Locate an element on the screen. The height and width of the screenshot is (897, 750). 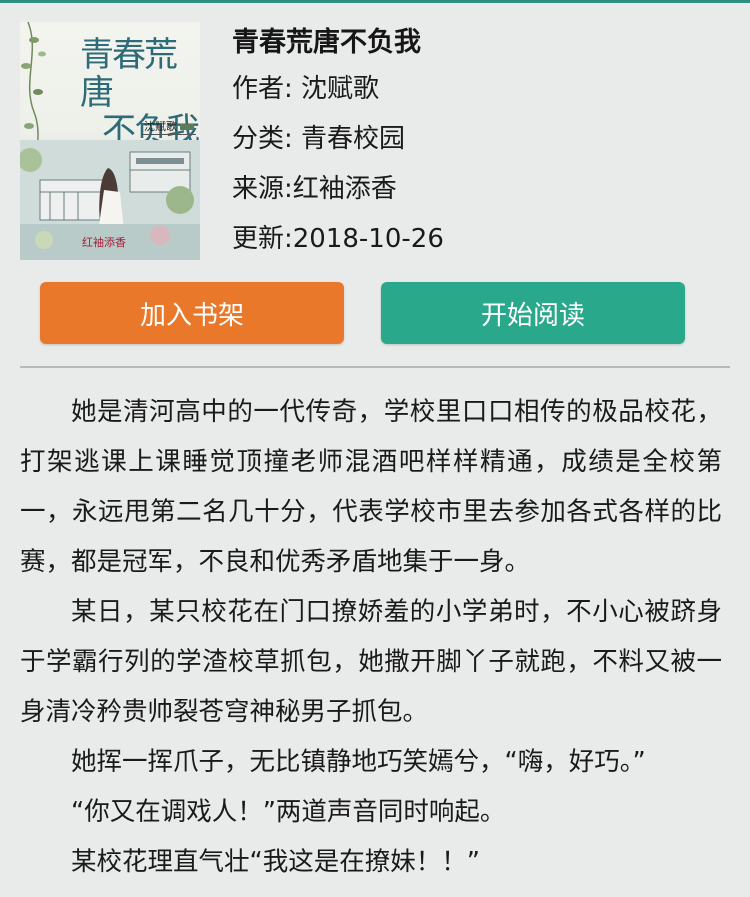
book-source: 来源:红袖添香 is located at coordinates (314, 189).